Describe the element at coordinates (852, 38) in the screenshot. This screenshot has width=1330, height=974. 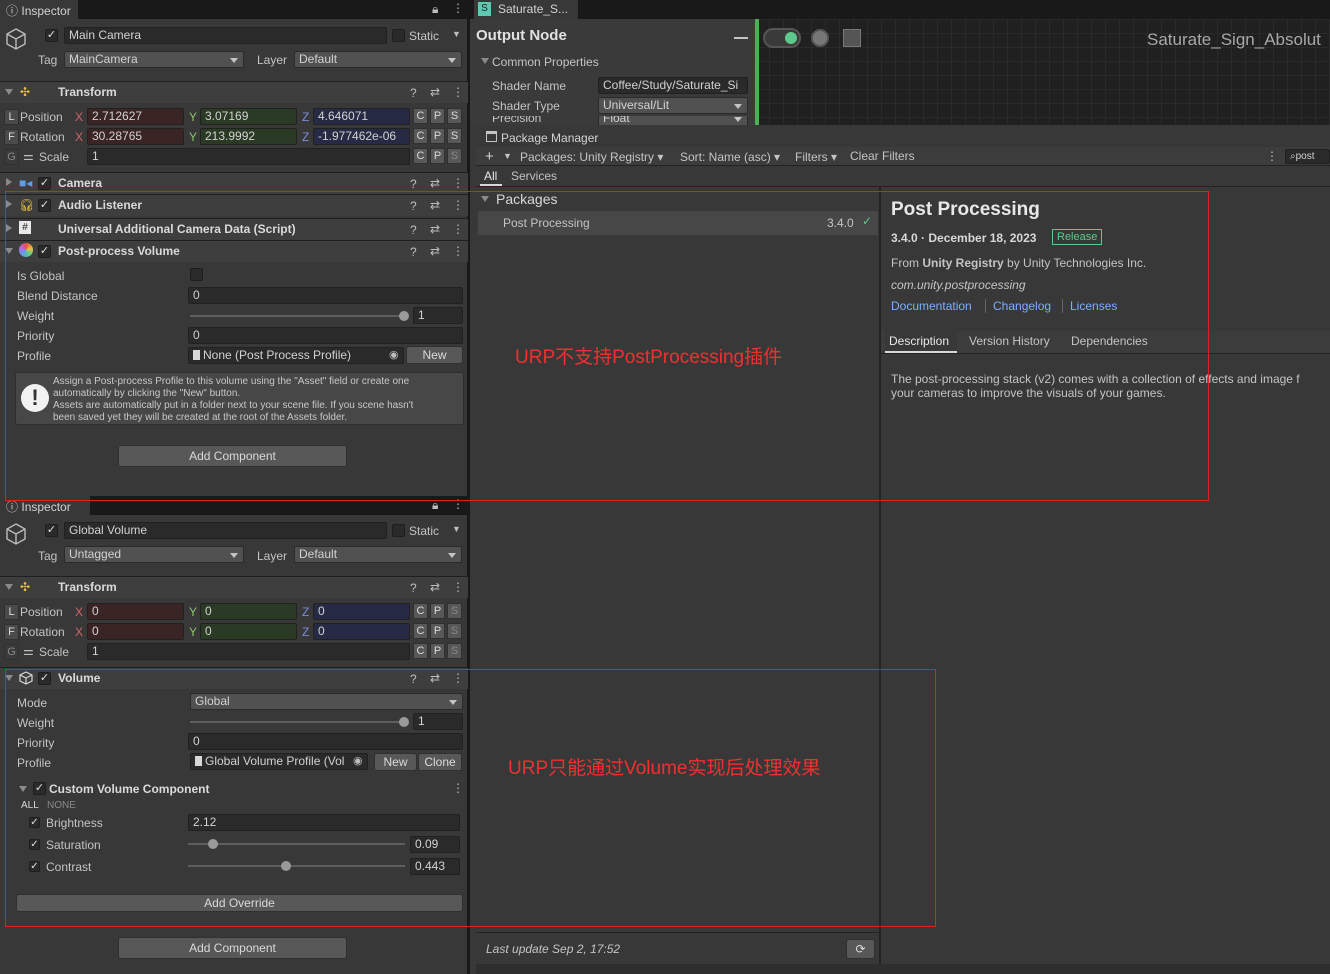
I see `blackboard-icon` at that location.